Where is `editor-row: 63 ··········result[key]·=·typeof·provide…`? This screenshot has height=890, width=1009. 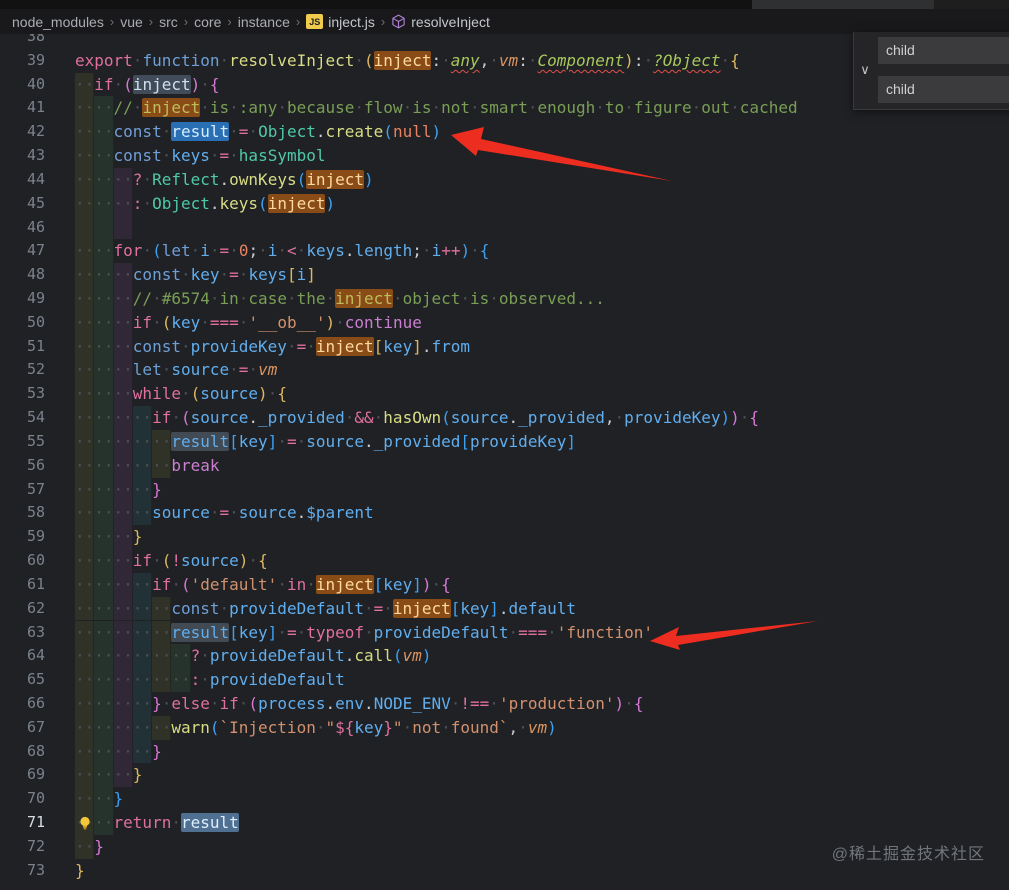 editor-row: 63 ··········result[key]·=·typeof·provide… is located at coordinates (504, 632).